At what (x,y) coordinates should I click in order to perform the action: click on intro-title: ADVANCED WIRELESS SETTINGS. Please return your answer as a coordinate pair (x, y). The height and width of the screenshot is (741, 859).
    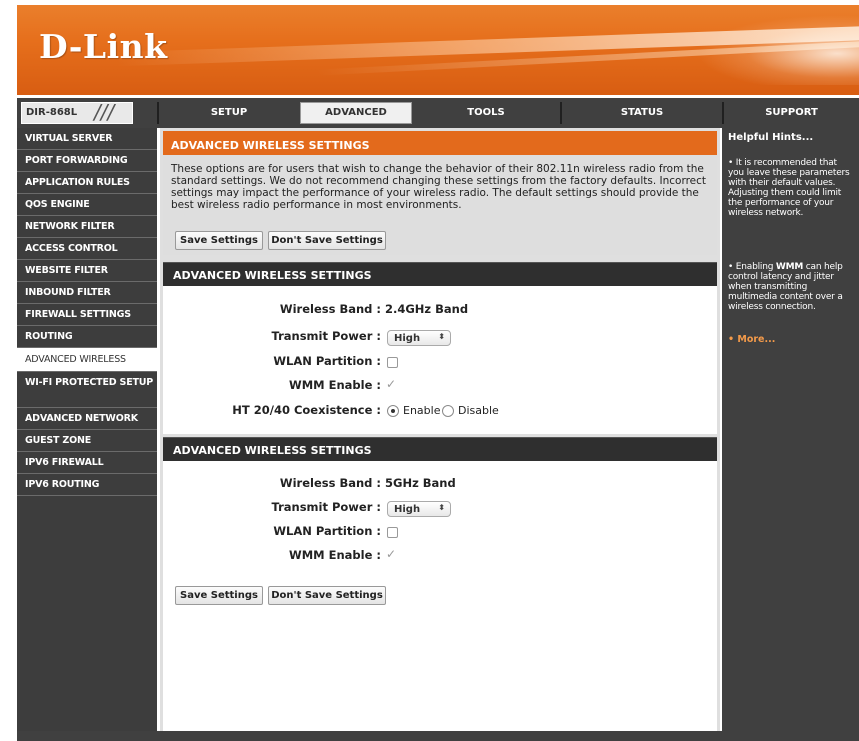
    Looking at the image, I should click on (440, 143).